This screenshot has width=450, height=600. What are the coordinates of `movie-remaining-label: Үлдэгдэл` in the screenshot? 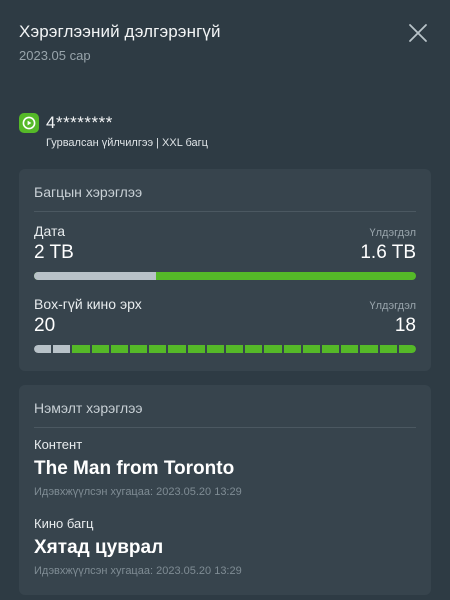 It's located at (392, 306).